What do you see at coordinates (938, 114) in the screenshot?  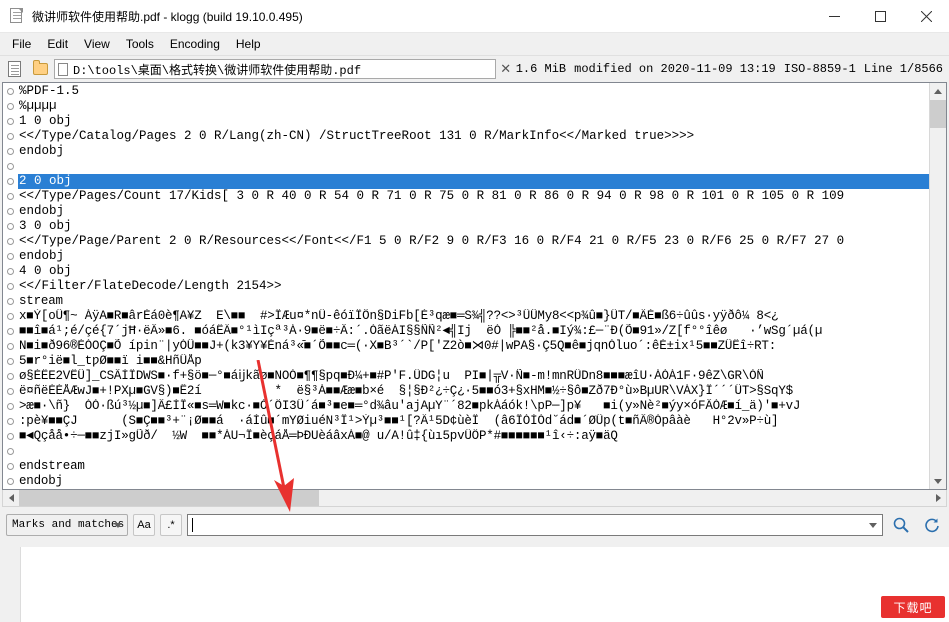 I see `vscroll-thumb` at bounding box center [938, 114].